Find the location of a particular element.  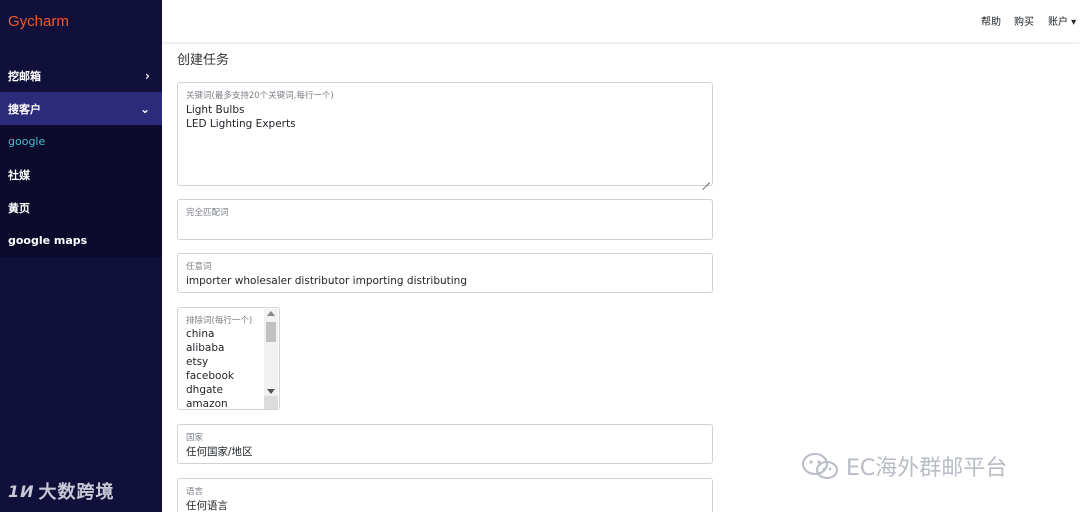

wechat-icon is located at coordinates (820, 466).